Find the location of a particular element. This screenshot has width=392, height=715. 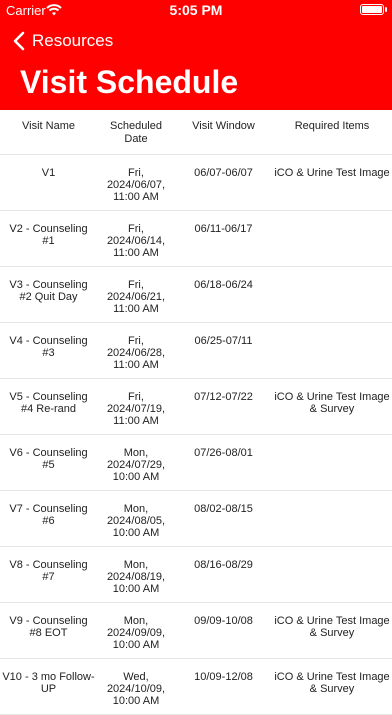

visit-window-cell: 08/02-08/15 is located at coordinates (223, 518).